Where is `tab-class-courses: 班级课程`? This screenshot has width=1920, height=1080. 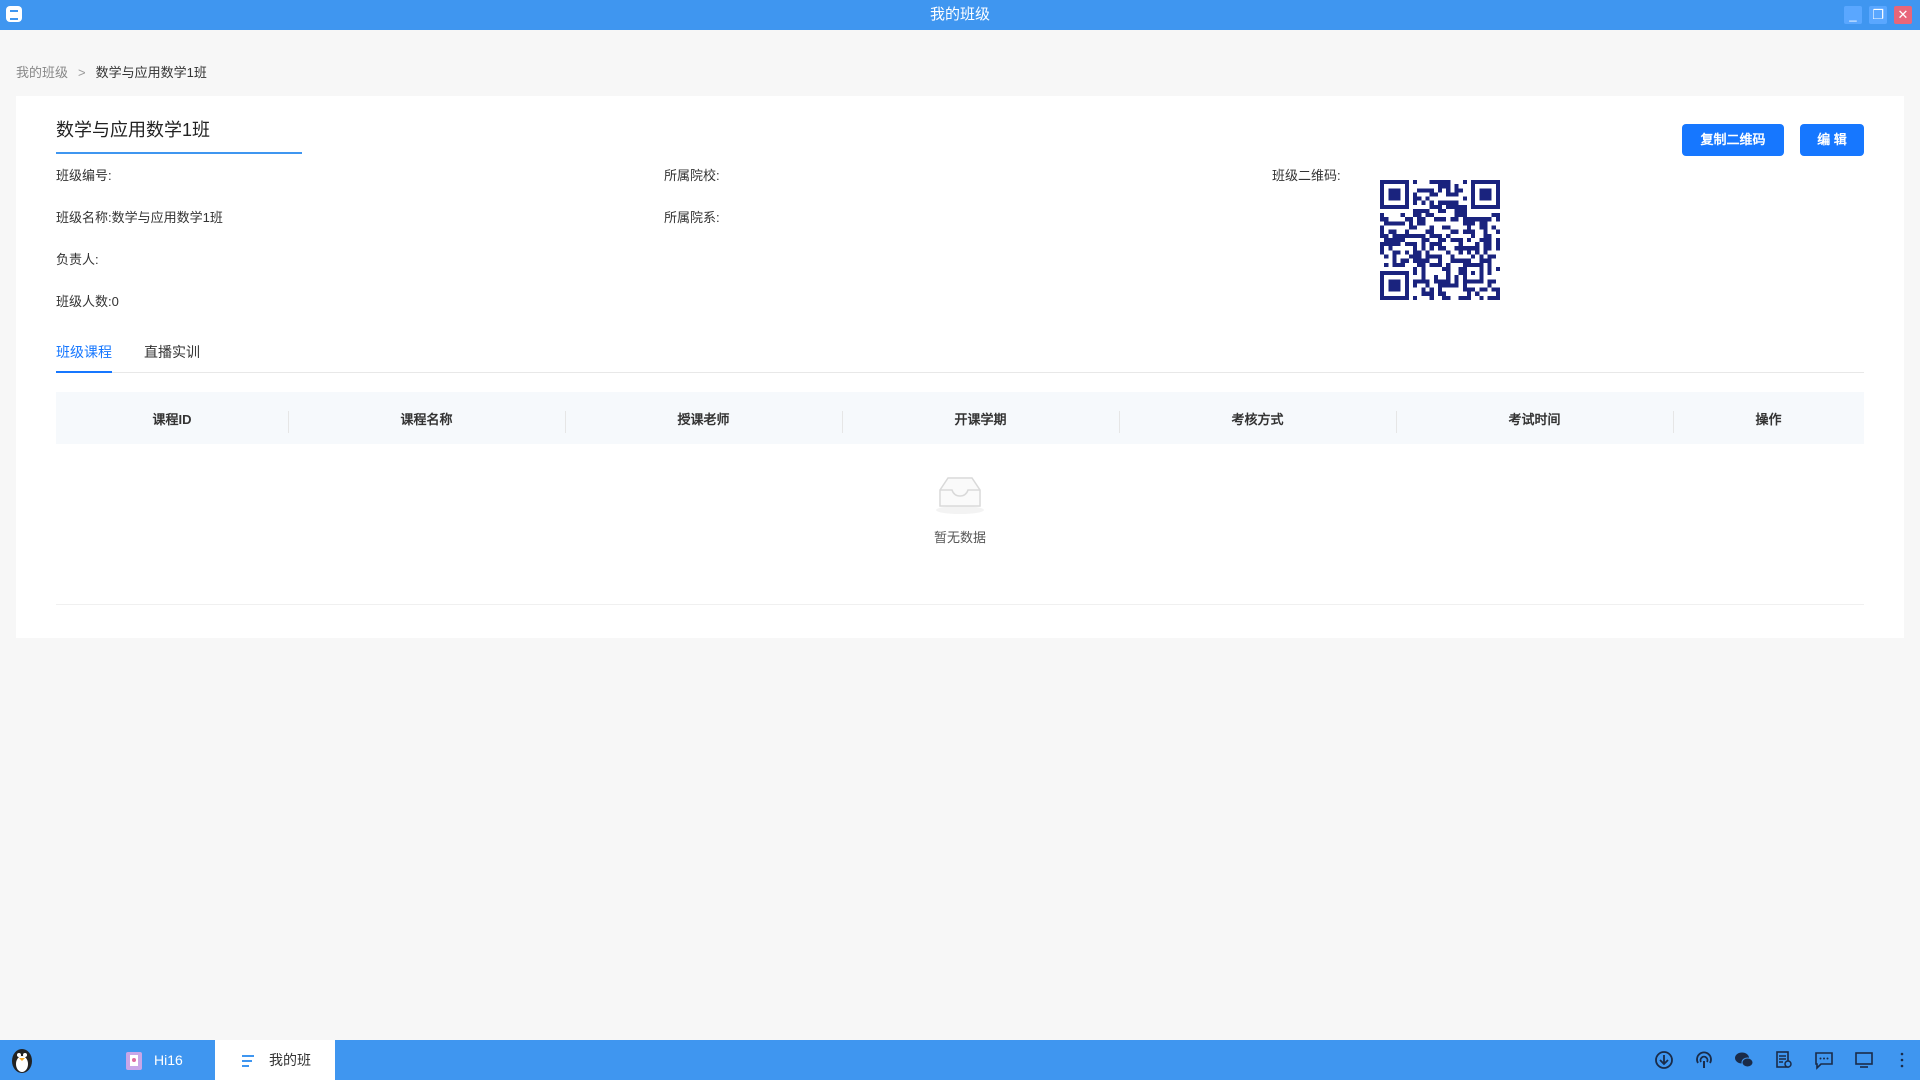 tab-class-courses: 班级课程 is located at coordinates (84, 357).